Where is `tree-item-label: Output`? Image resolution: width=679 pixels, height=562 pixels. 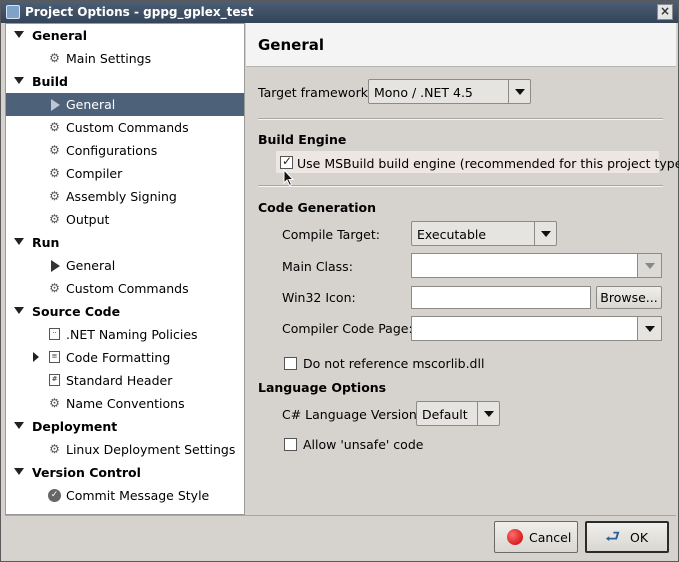 tree-item-label: Output is located at coordinates (88, 219).